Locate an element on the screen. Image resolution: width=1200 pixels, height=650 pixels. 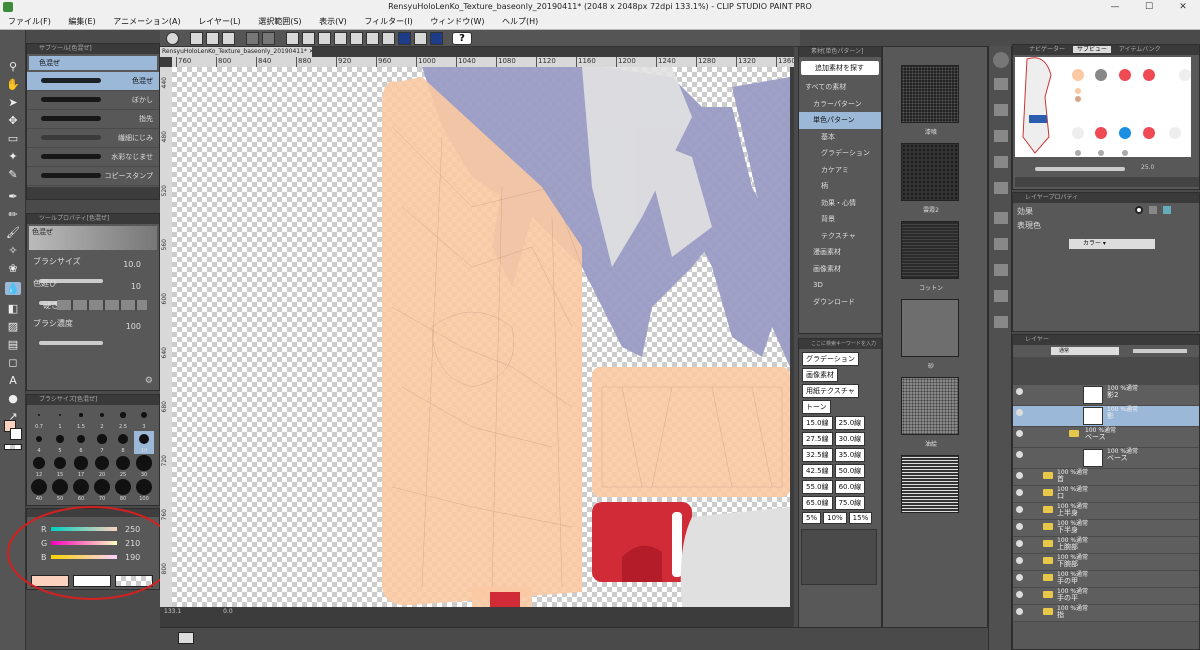
new-file-icon is located at coordinates (196, 38).